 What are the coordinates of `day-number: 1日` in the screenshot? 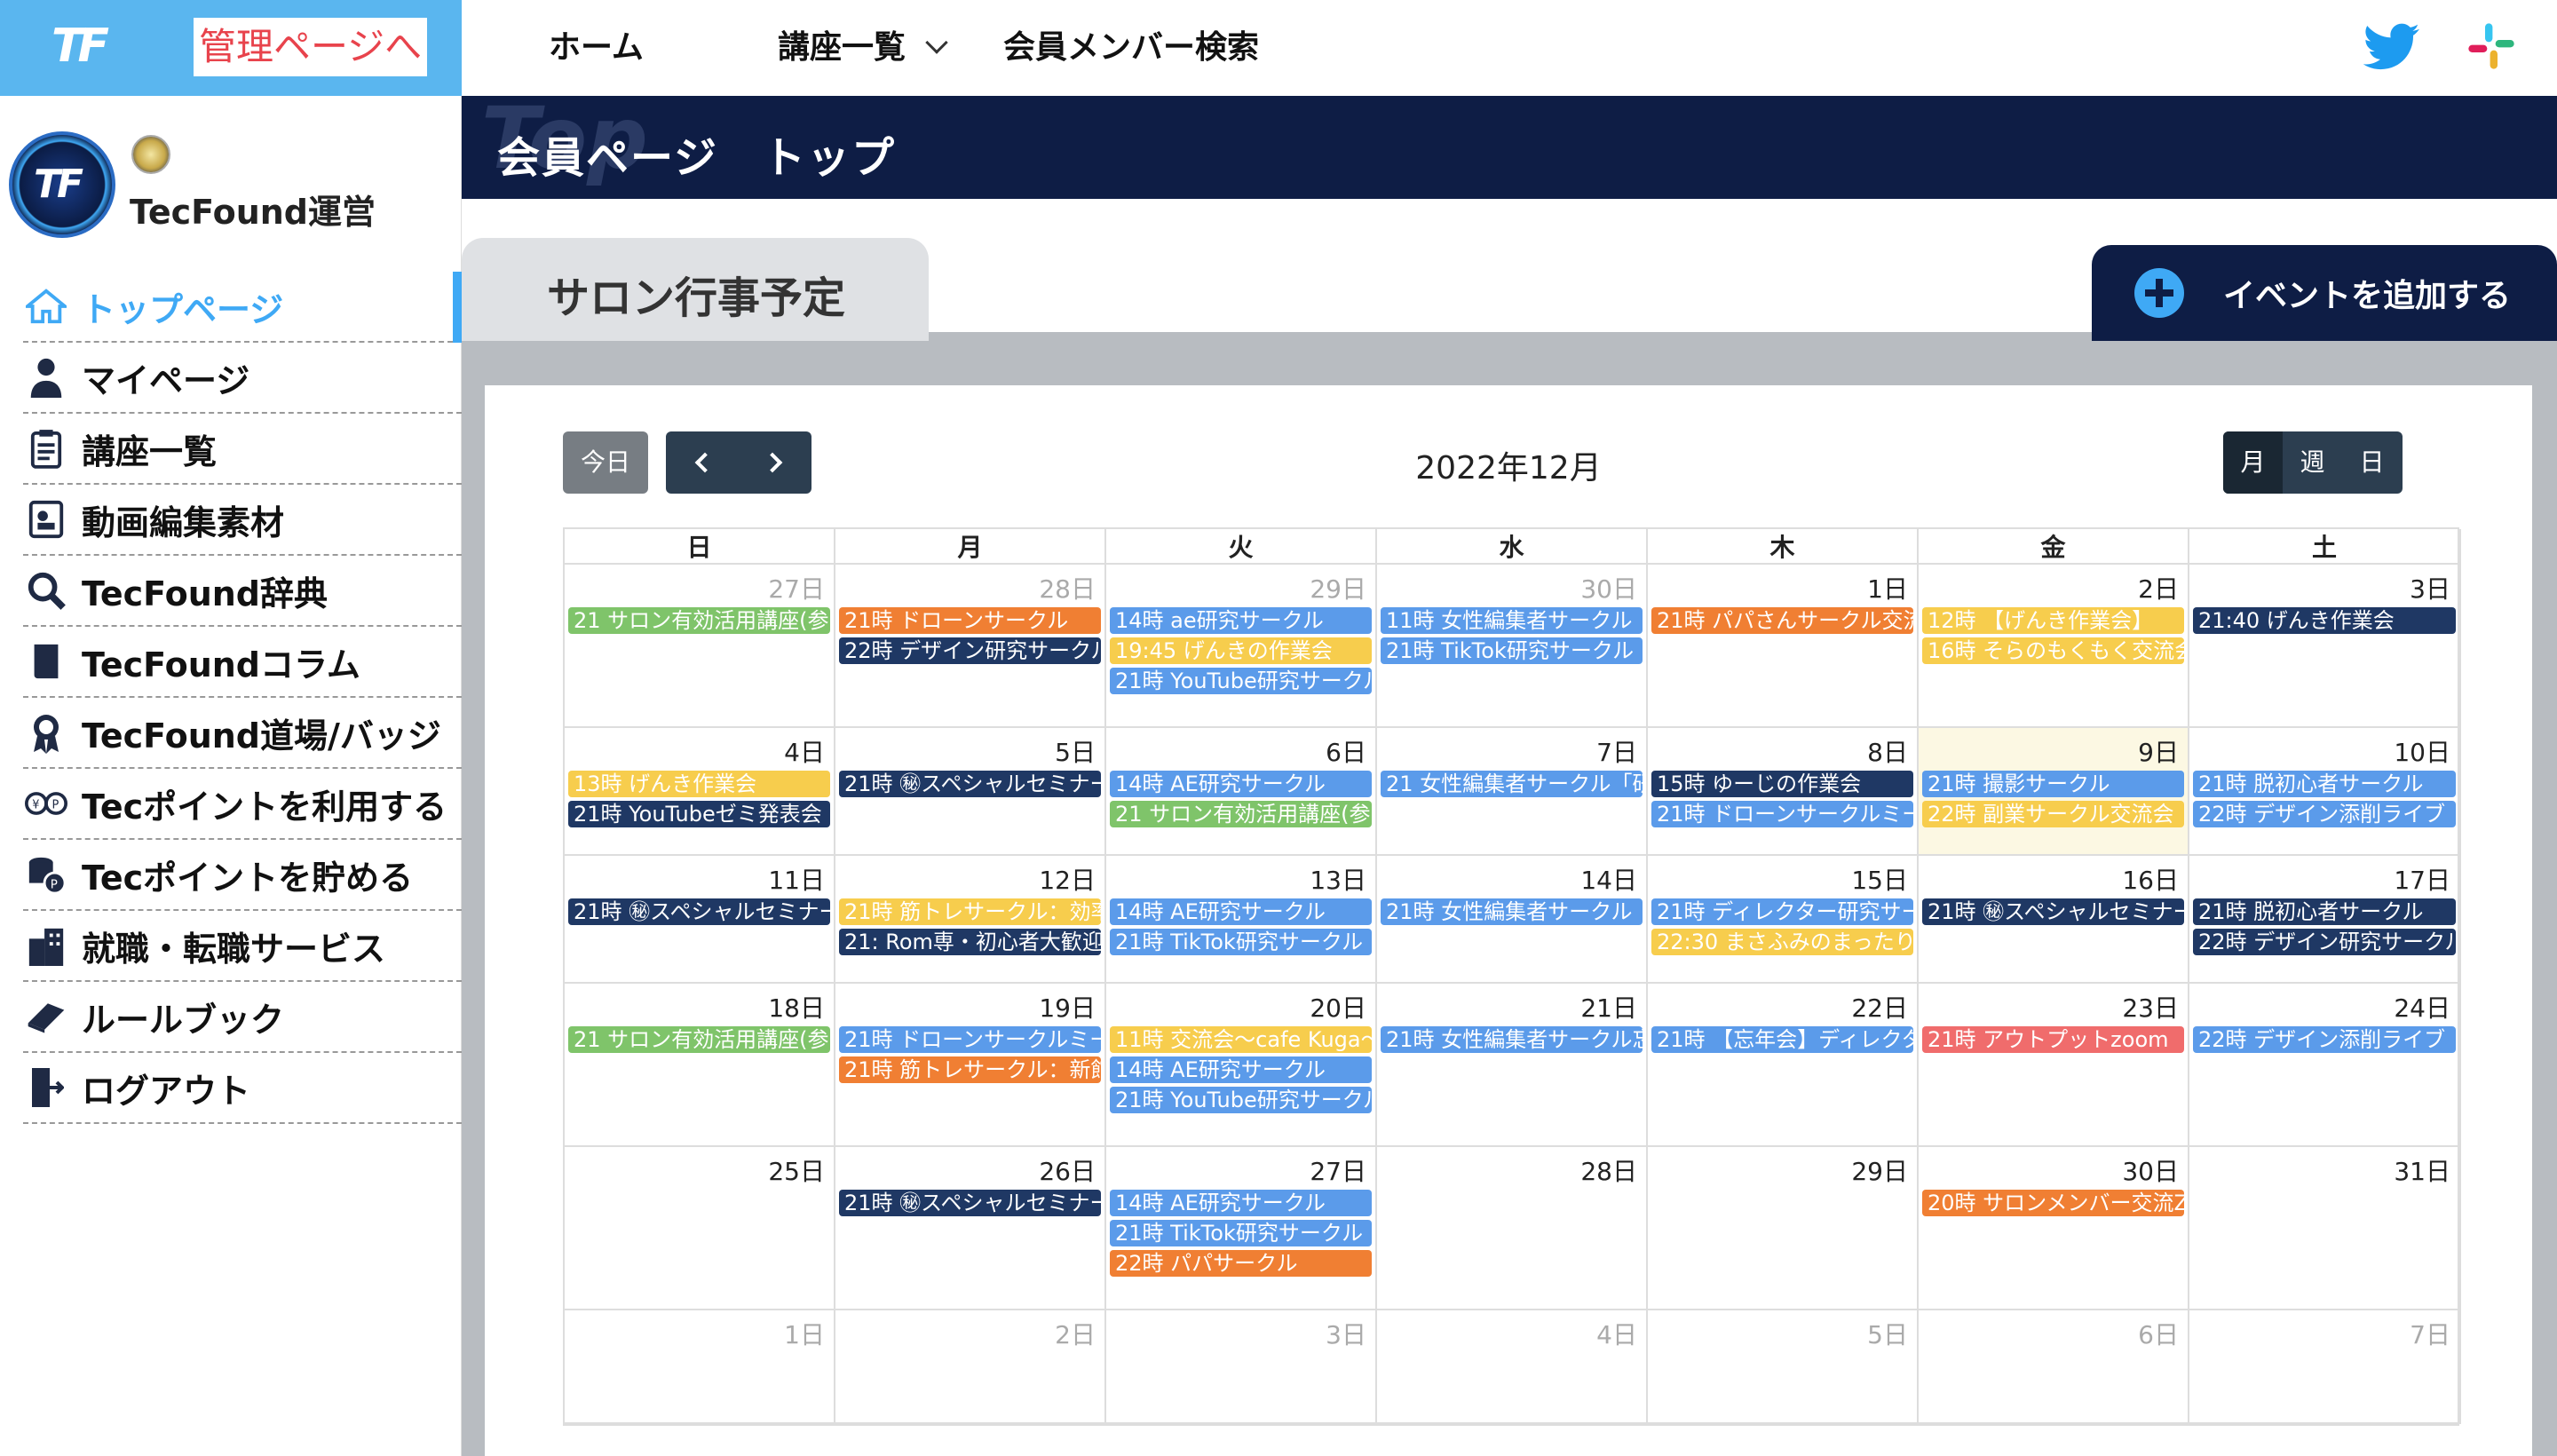 It's located at (804, 1333).